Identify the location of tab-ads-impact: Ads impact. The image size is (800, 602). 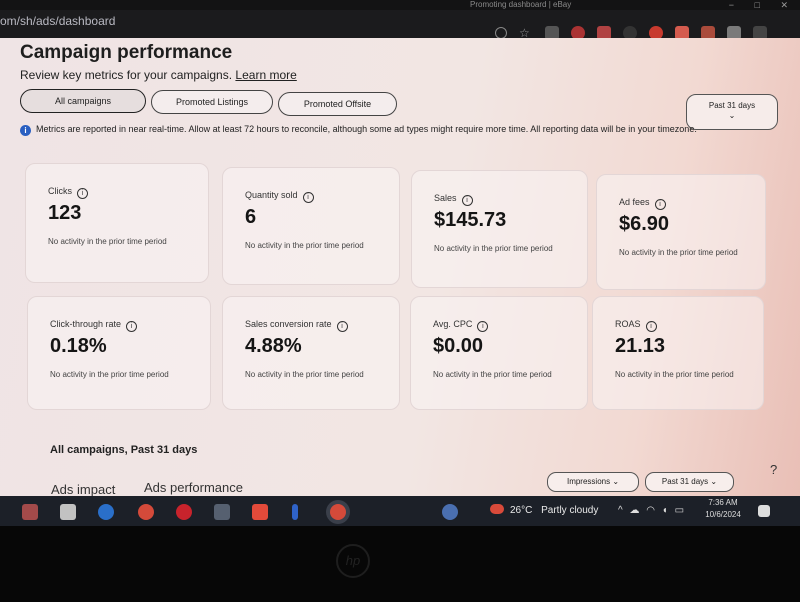
(83, 489).